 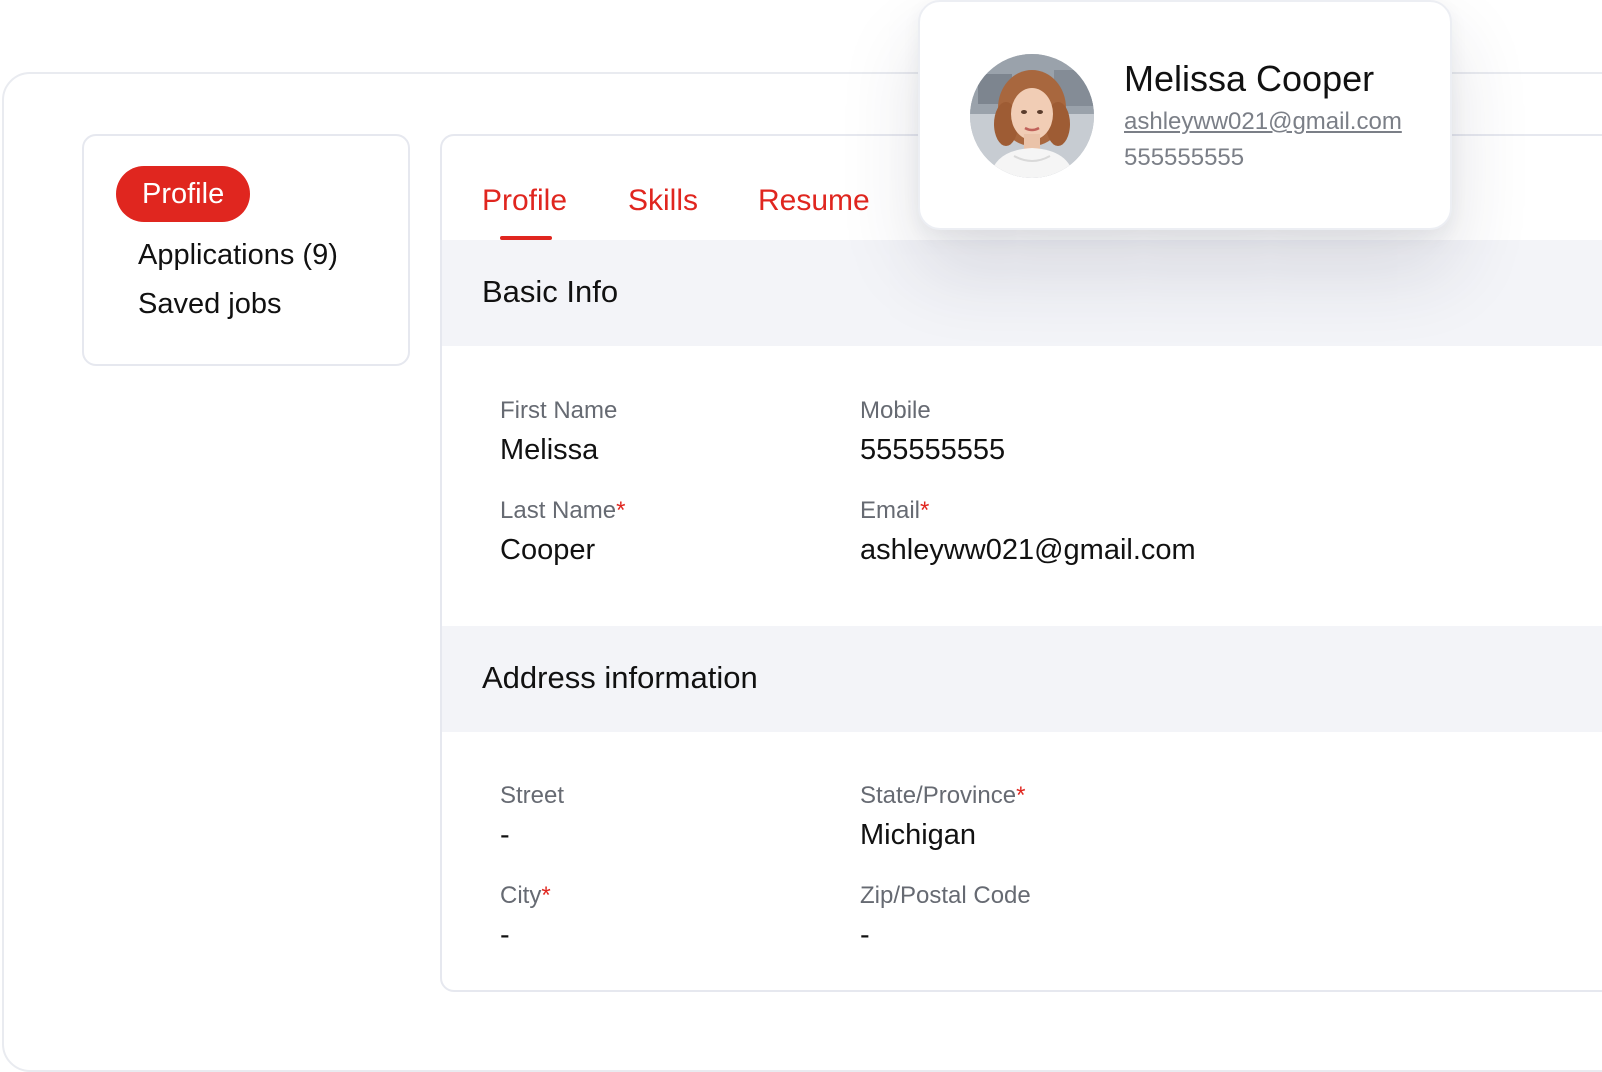 What do you see at coordinates (945, 917) in the screenshot?
I see `zip-field: Zip/Postal Code -` at bounding box center [945, 917].